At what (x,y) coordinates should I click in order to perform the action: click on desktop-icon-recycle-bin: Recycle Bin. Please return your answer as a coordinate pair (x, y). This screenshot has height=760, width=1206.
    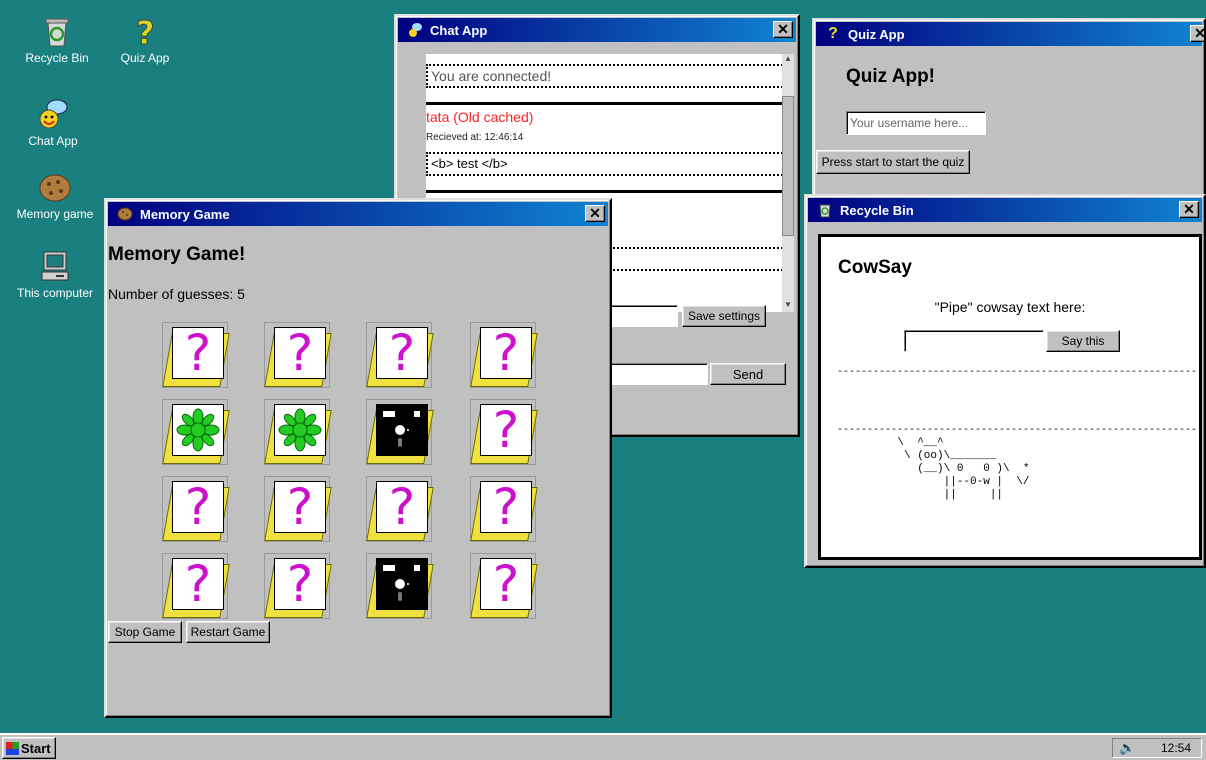
    Looking at the image, I should click on (57, 39).